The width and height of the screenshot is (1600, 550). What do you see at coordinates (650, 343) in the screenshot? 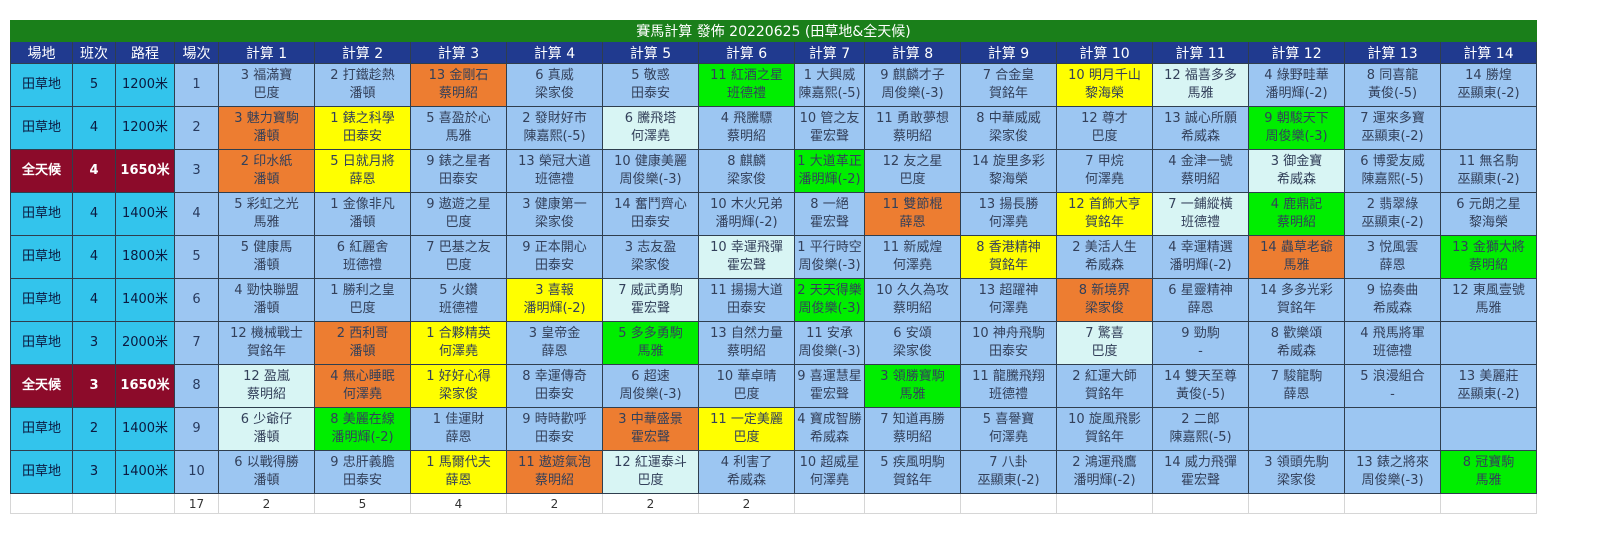
I see `calc-cell: 5 多多勇駒 馬雅` at bounding box center [650, 343].